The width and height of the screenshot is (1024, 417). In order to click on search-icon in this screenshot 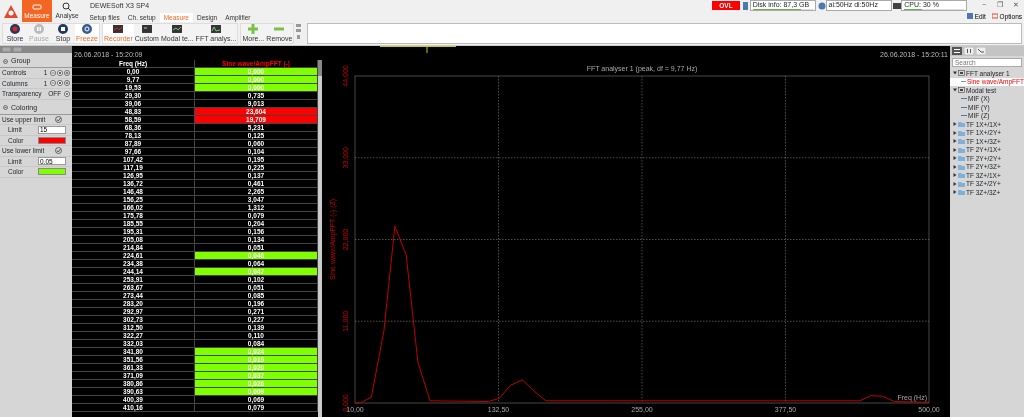, I will do `click(67, 7)`.